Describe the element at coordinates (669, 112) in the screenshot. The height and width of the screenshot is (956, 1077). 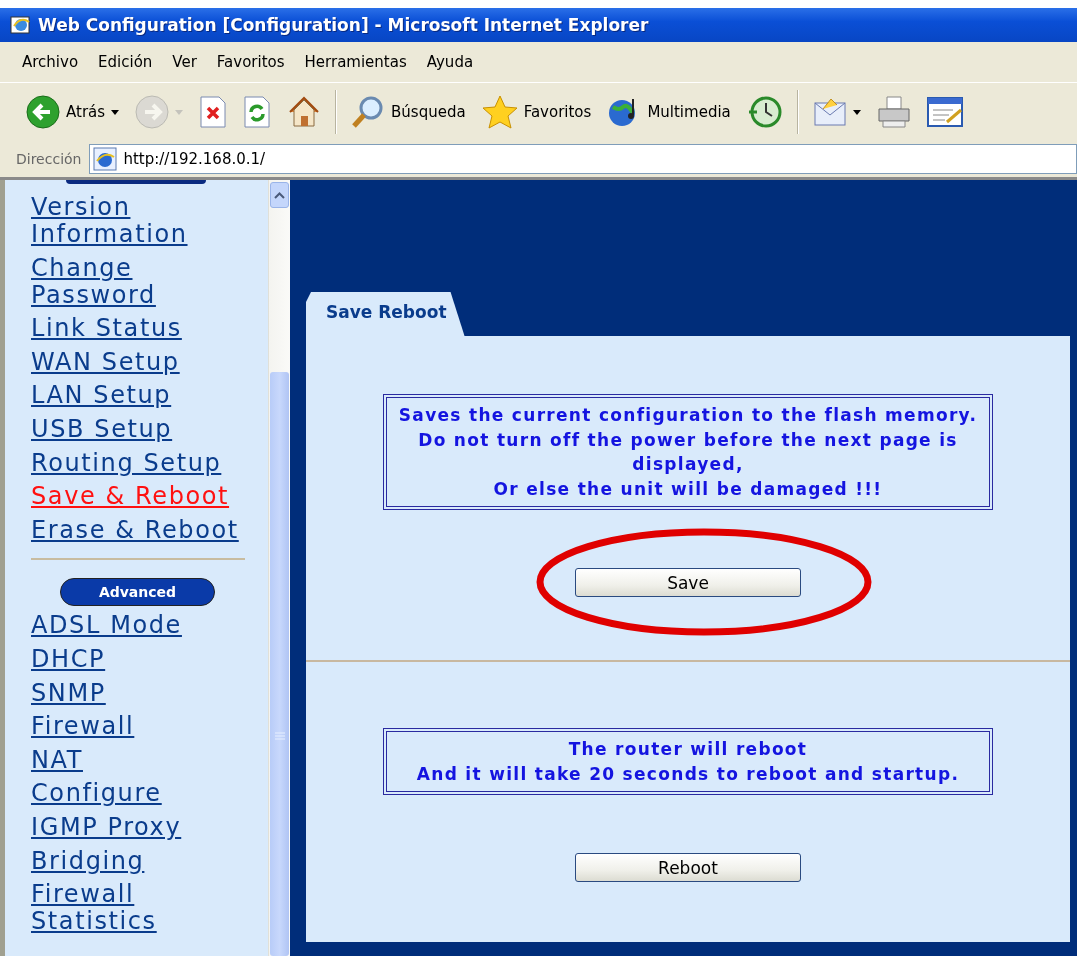
I see `media-button: Multimedia` at that location.